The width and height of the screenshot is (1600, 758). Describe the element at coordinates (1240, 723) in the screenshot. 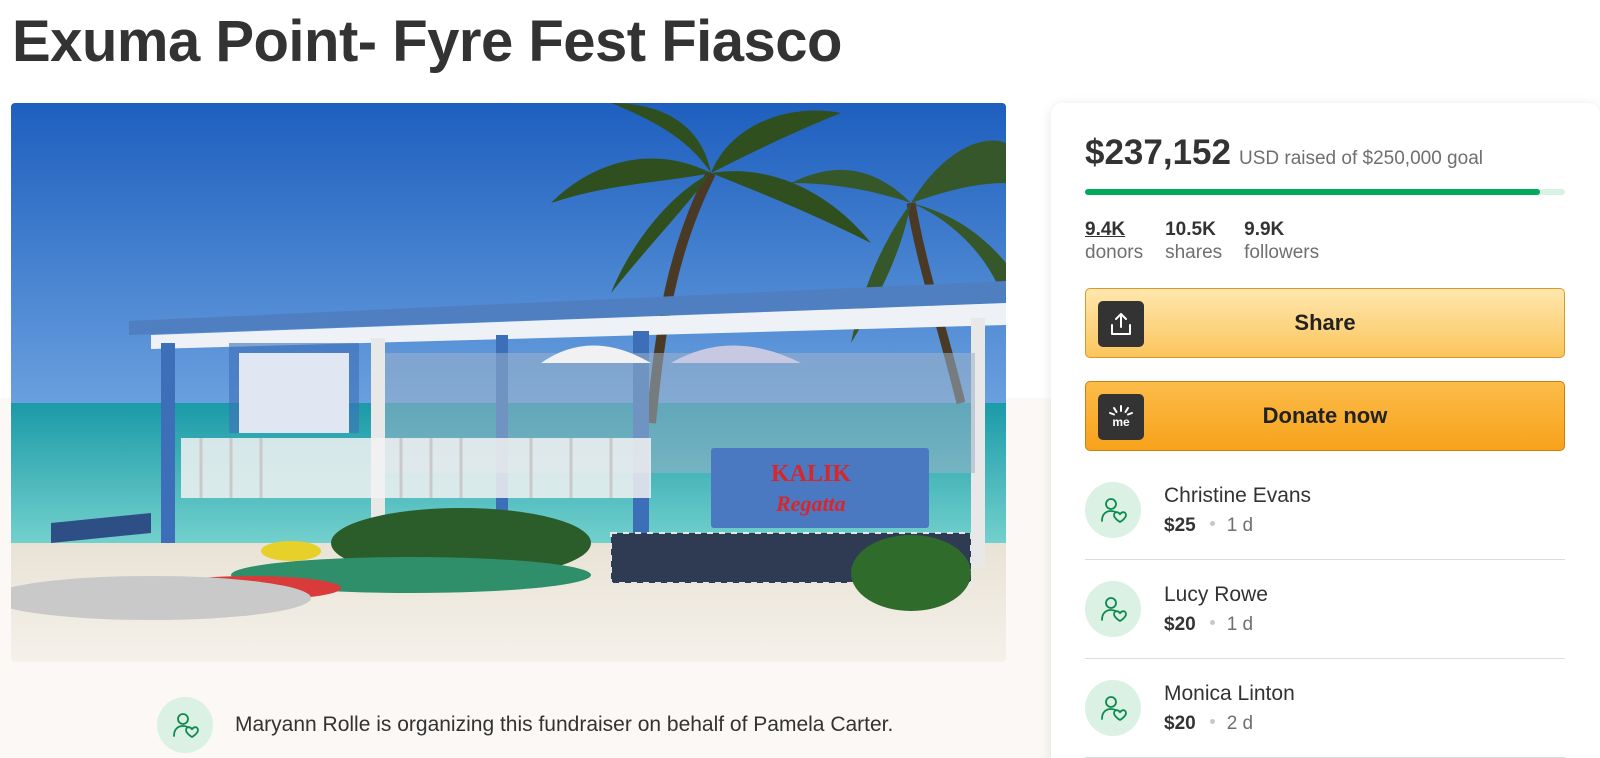

I see `donation-time: 2 d` at that location.